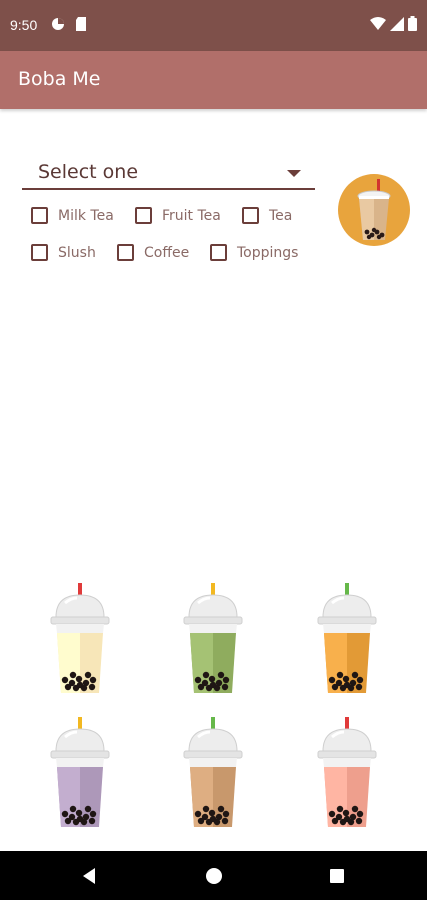 This screenshot has height=900, width=427. I want to click on status-left-icons, so click(69, 24).